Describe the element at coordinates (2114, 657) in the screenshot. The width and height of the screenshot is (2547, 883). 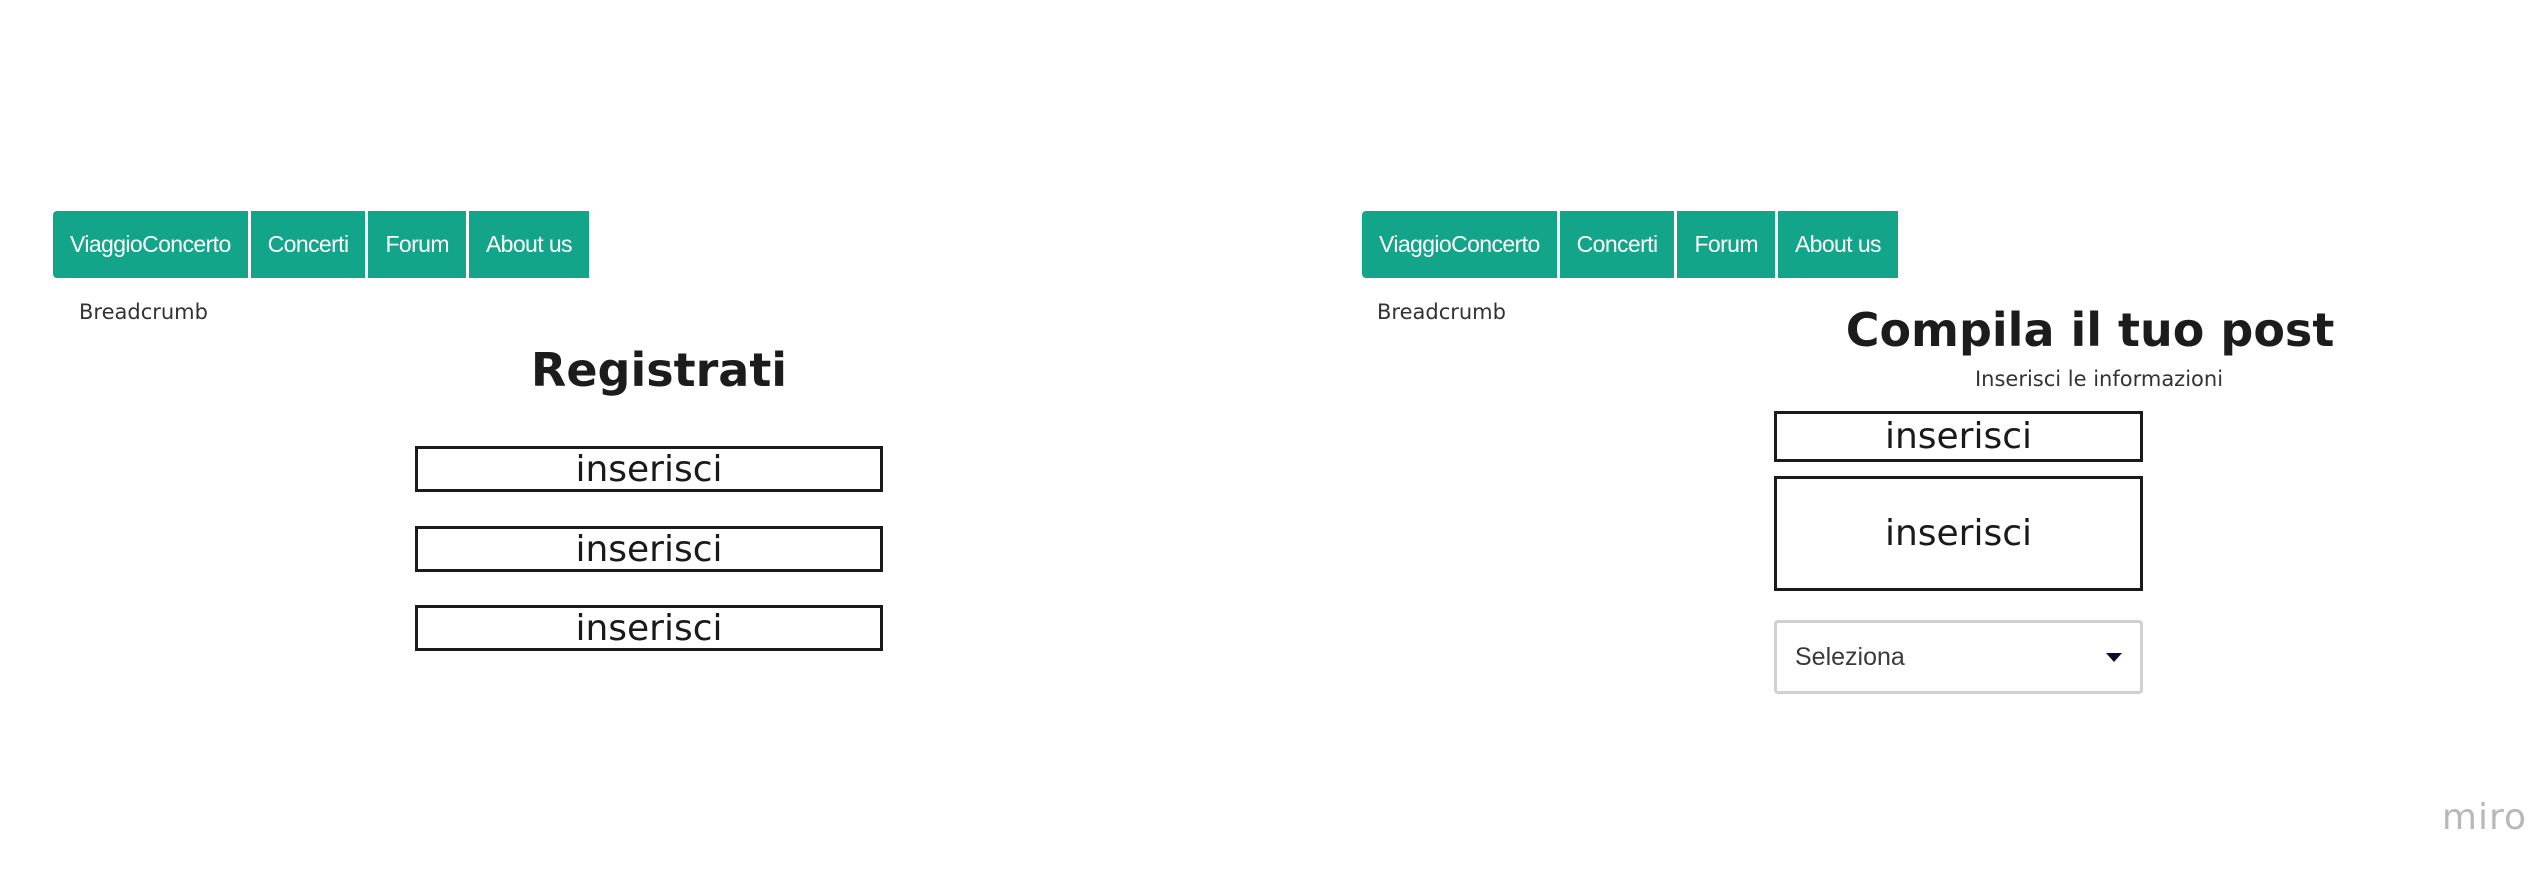
I see `caret-down-icon` at that location.